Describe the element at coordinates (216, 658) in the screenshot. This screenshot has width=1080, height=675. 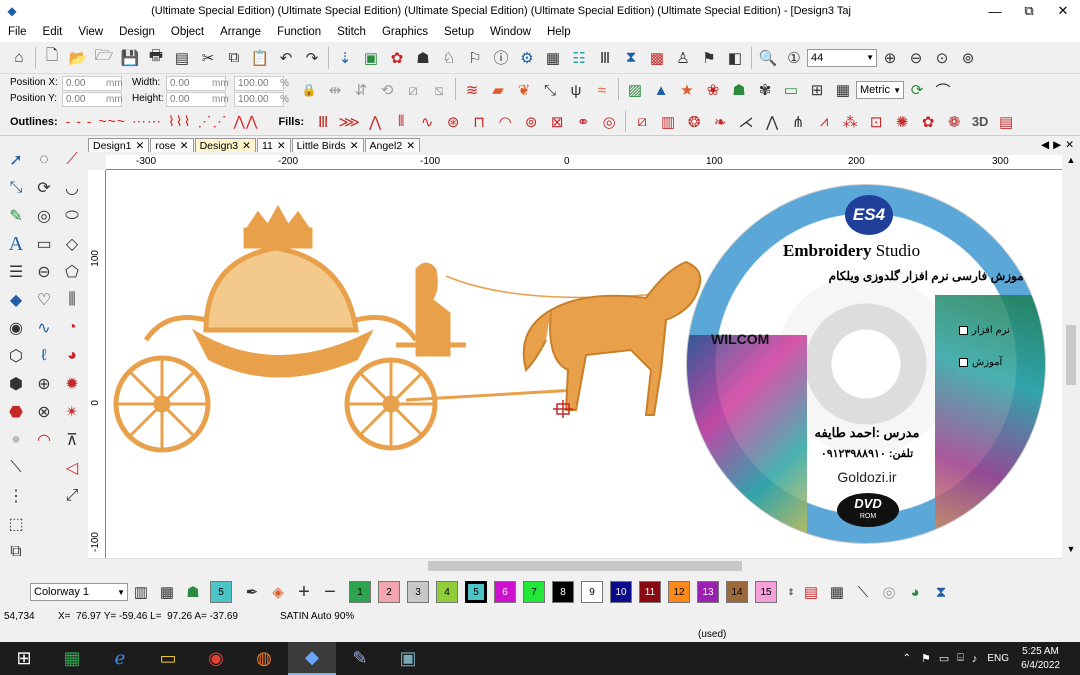
I see `chrome-icon: ◉` at that location.